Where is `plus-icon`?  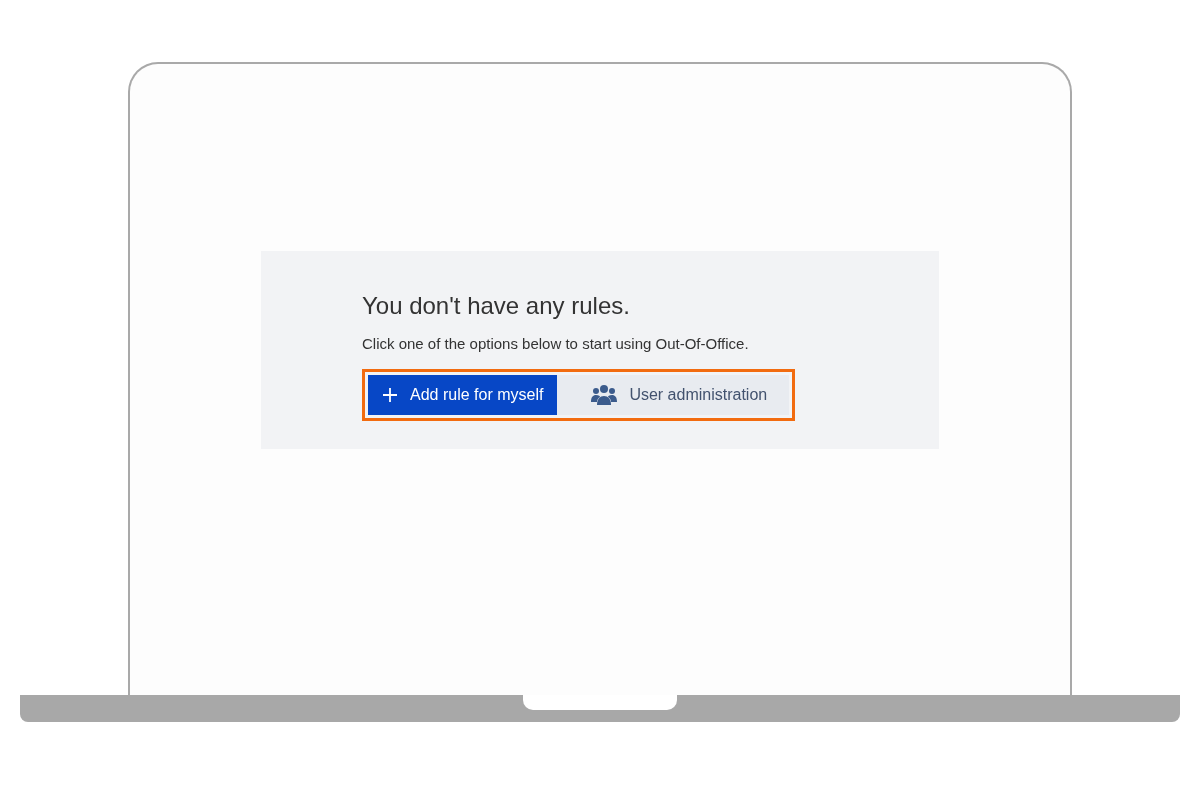
plus-icon is located at coordinates (390, 395).